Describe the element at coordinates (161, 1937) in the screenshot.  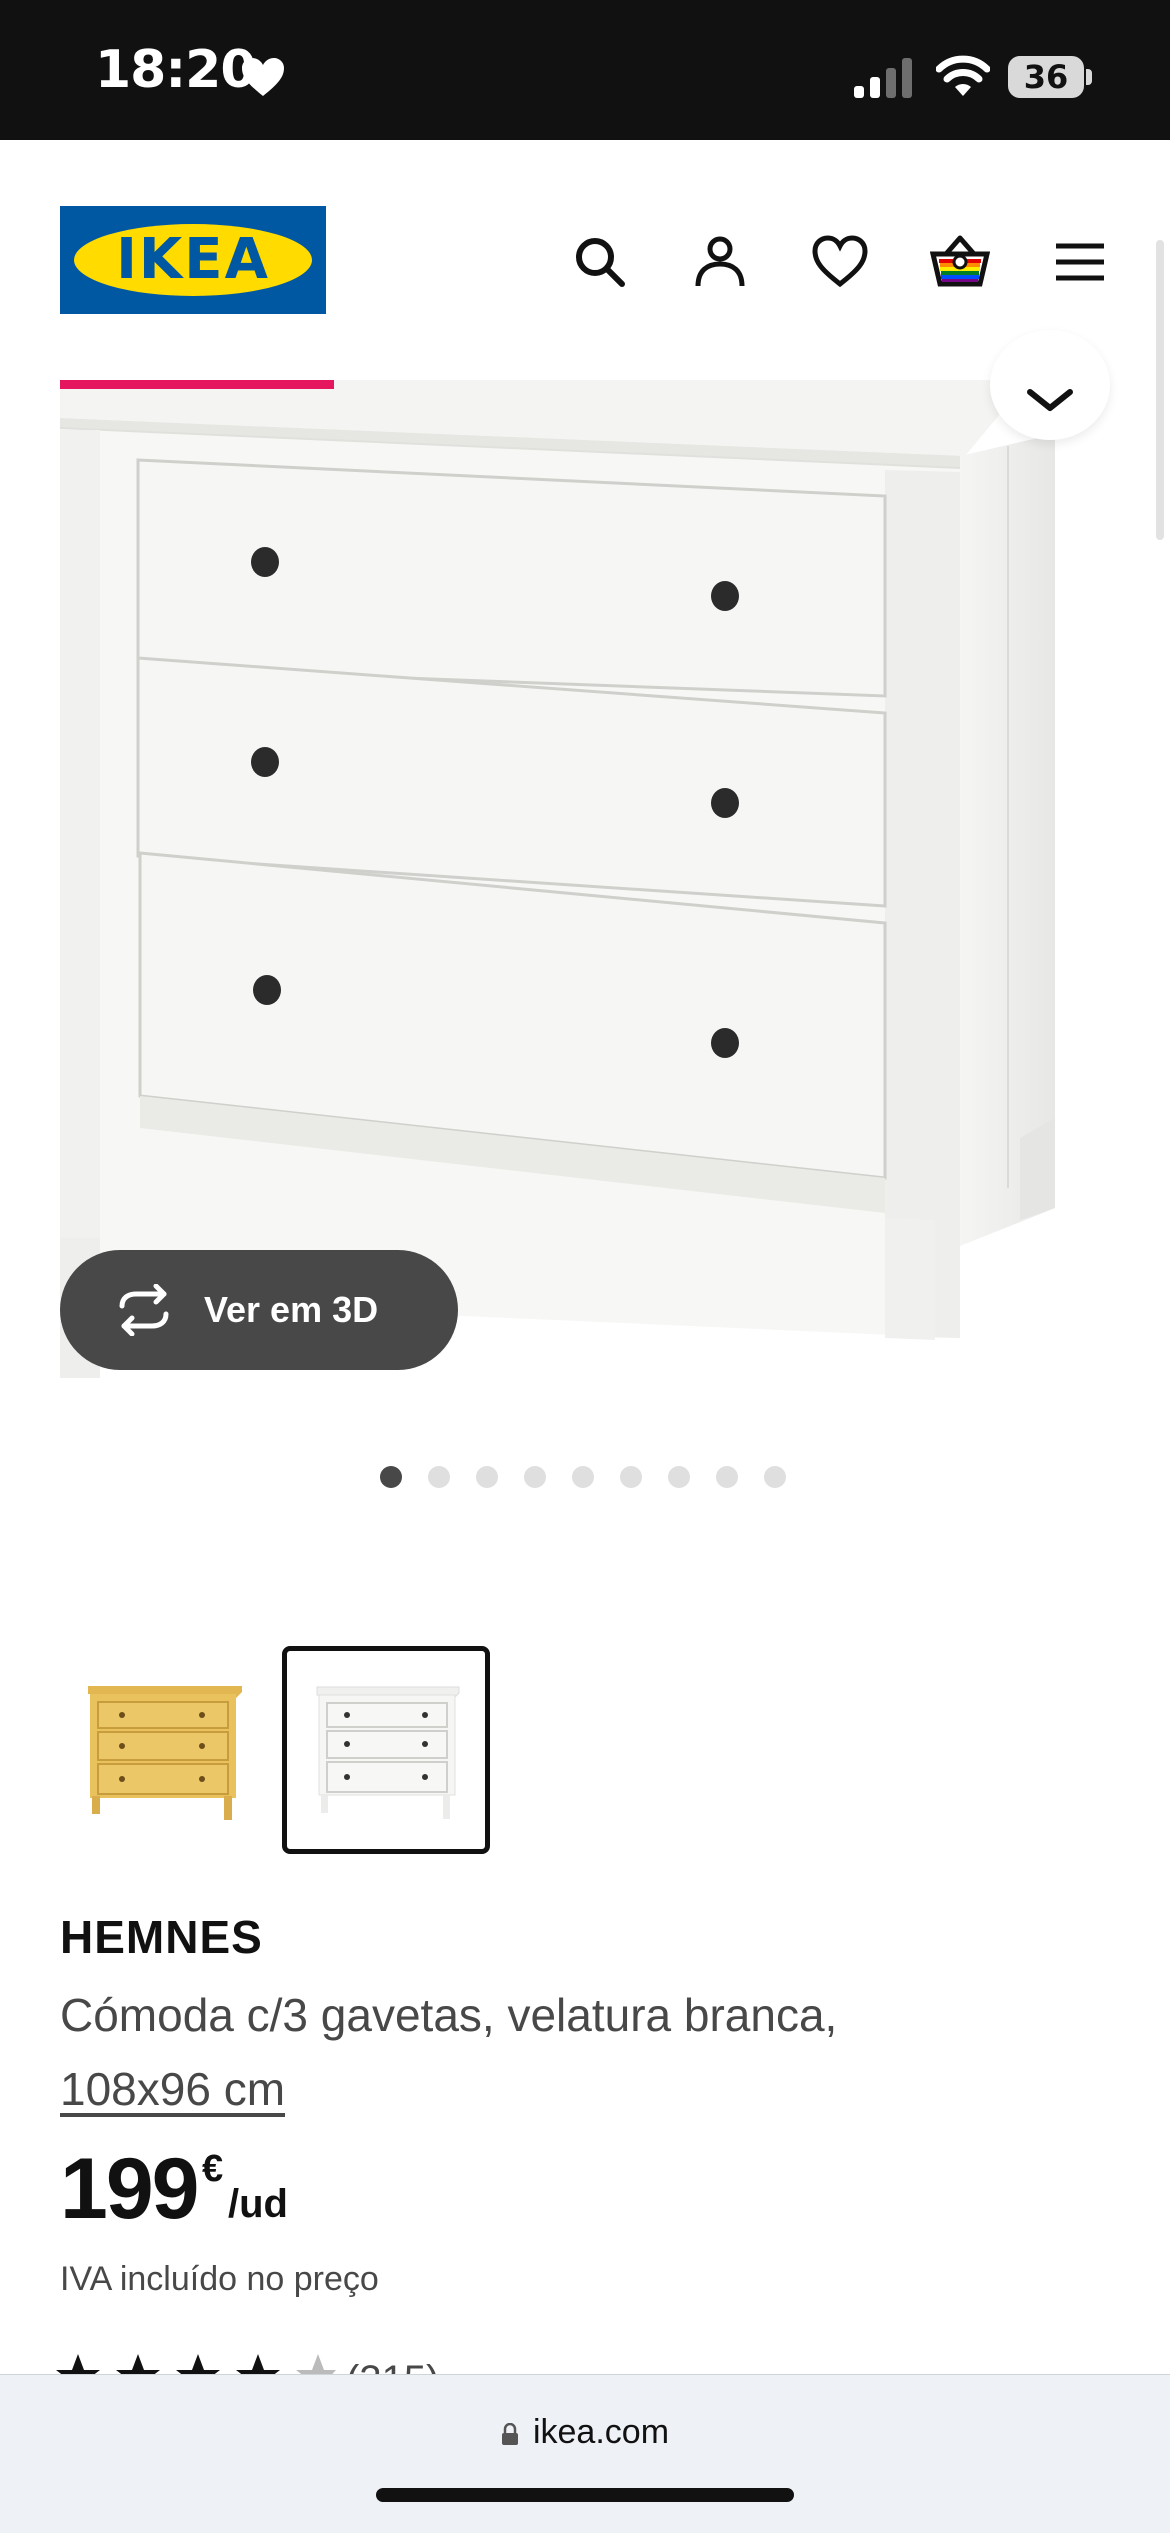
I see `product-name: HEMNES` at that location.